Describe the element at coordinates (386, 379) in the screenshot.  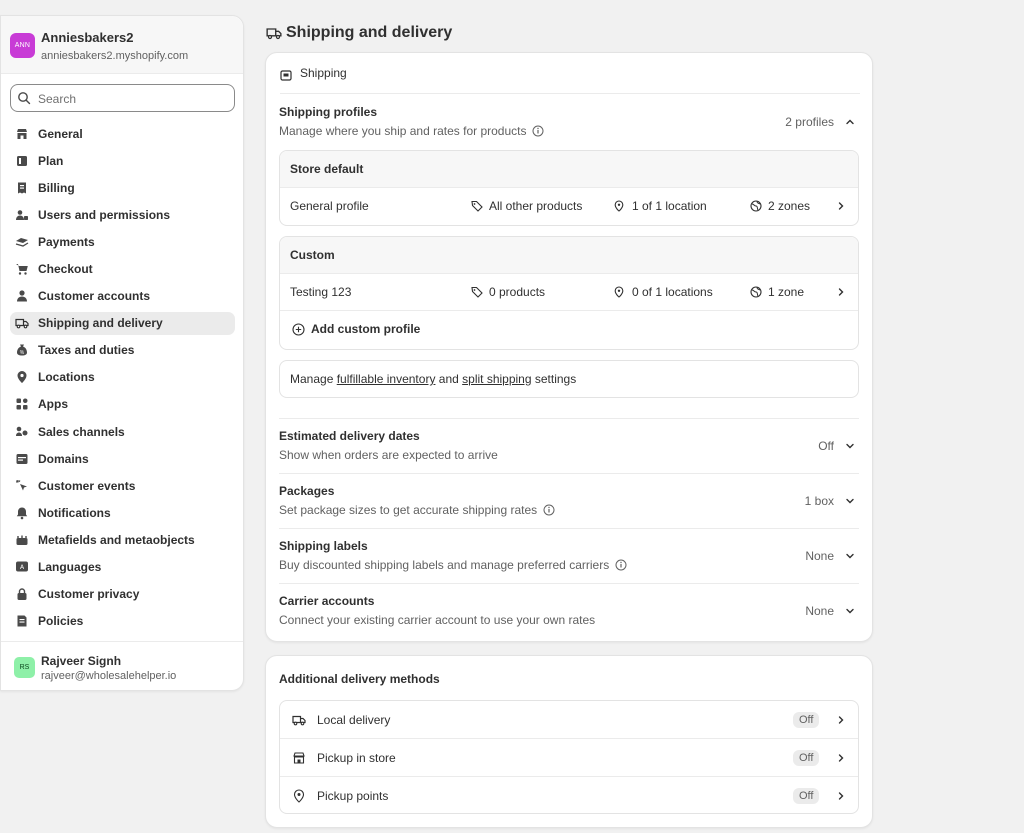
I see `fulfillable-inventory-link: fulfillable inventory` at that location.